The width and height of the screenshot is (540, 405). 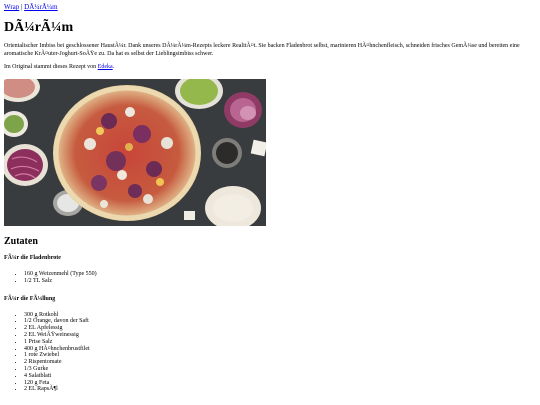 What do you see at coordinates (280, 389) in the screenshot?
I see `ingredient-item: 2 EL RapsÃ¶l` at bounding box center [280, 389].